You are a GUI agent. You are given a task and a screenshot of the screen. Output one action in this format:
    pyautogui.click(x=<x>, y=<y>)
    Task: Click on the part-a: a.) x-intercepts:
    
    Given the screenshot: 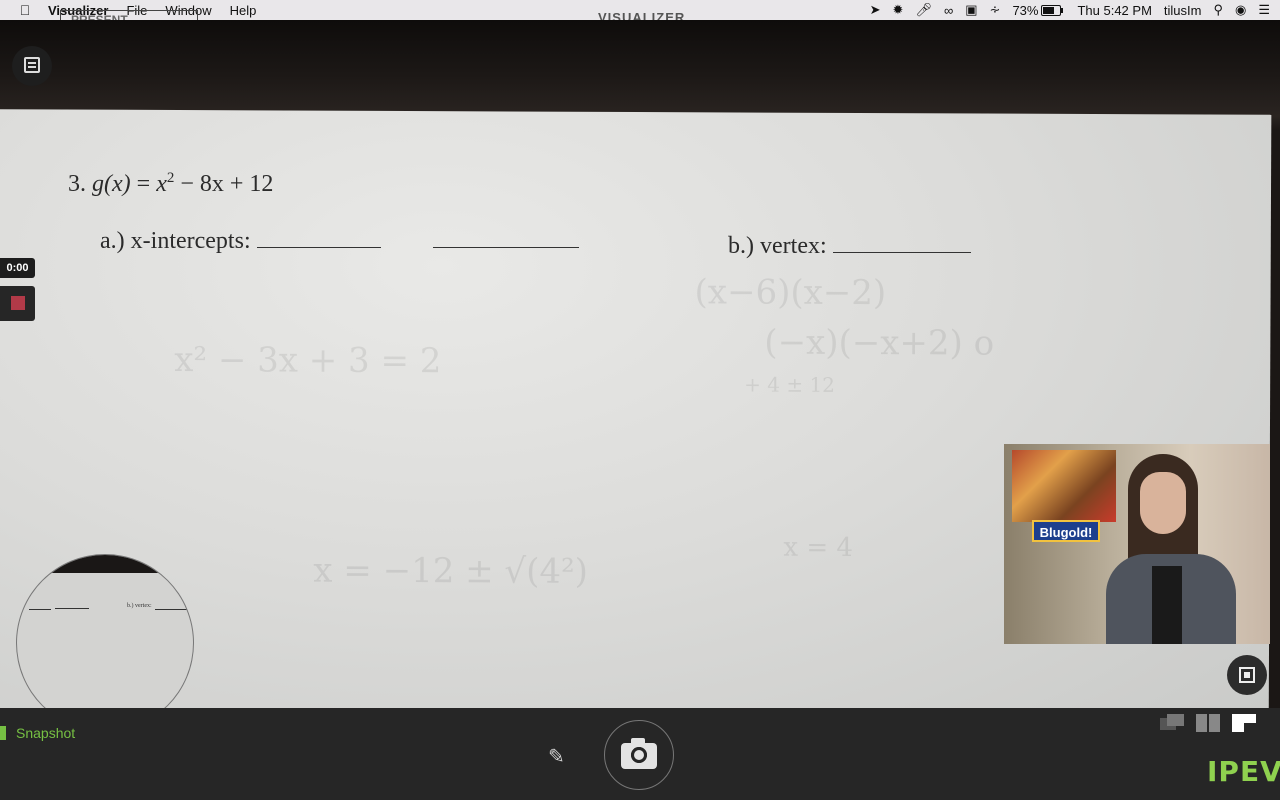 What is the action you would take?
    pyautogui.click(x=339, y=241)
    